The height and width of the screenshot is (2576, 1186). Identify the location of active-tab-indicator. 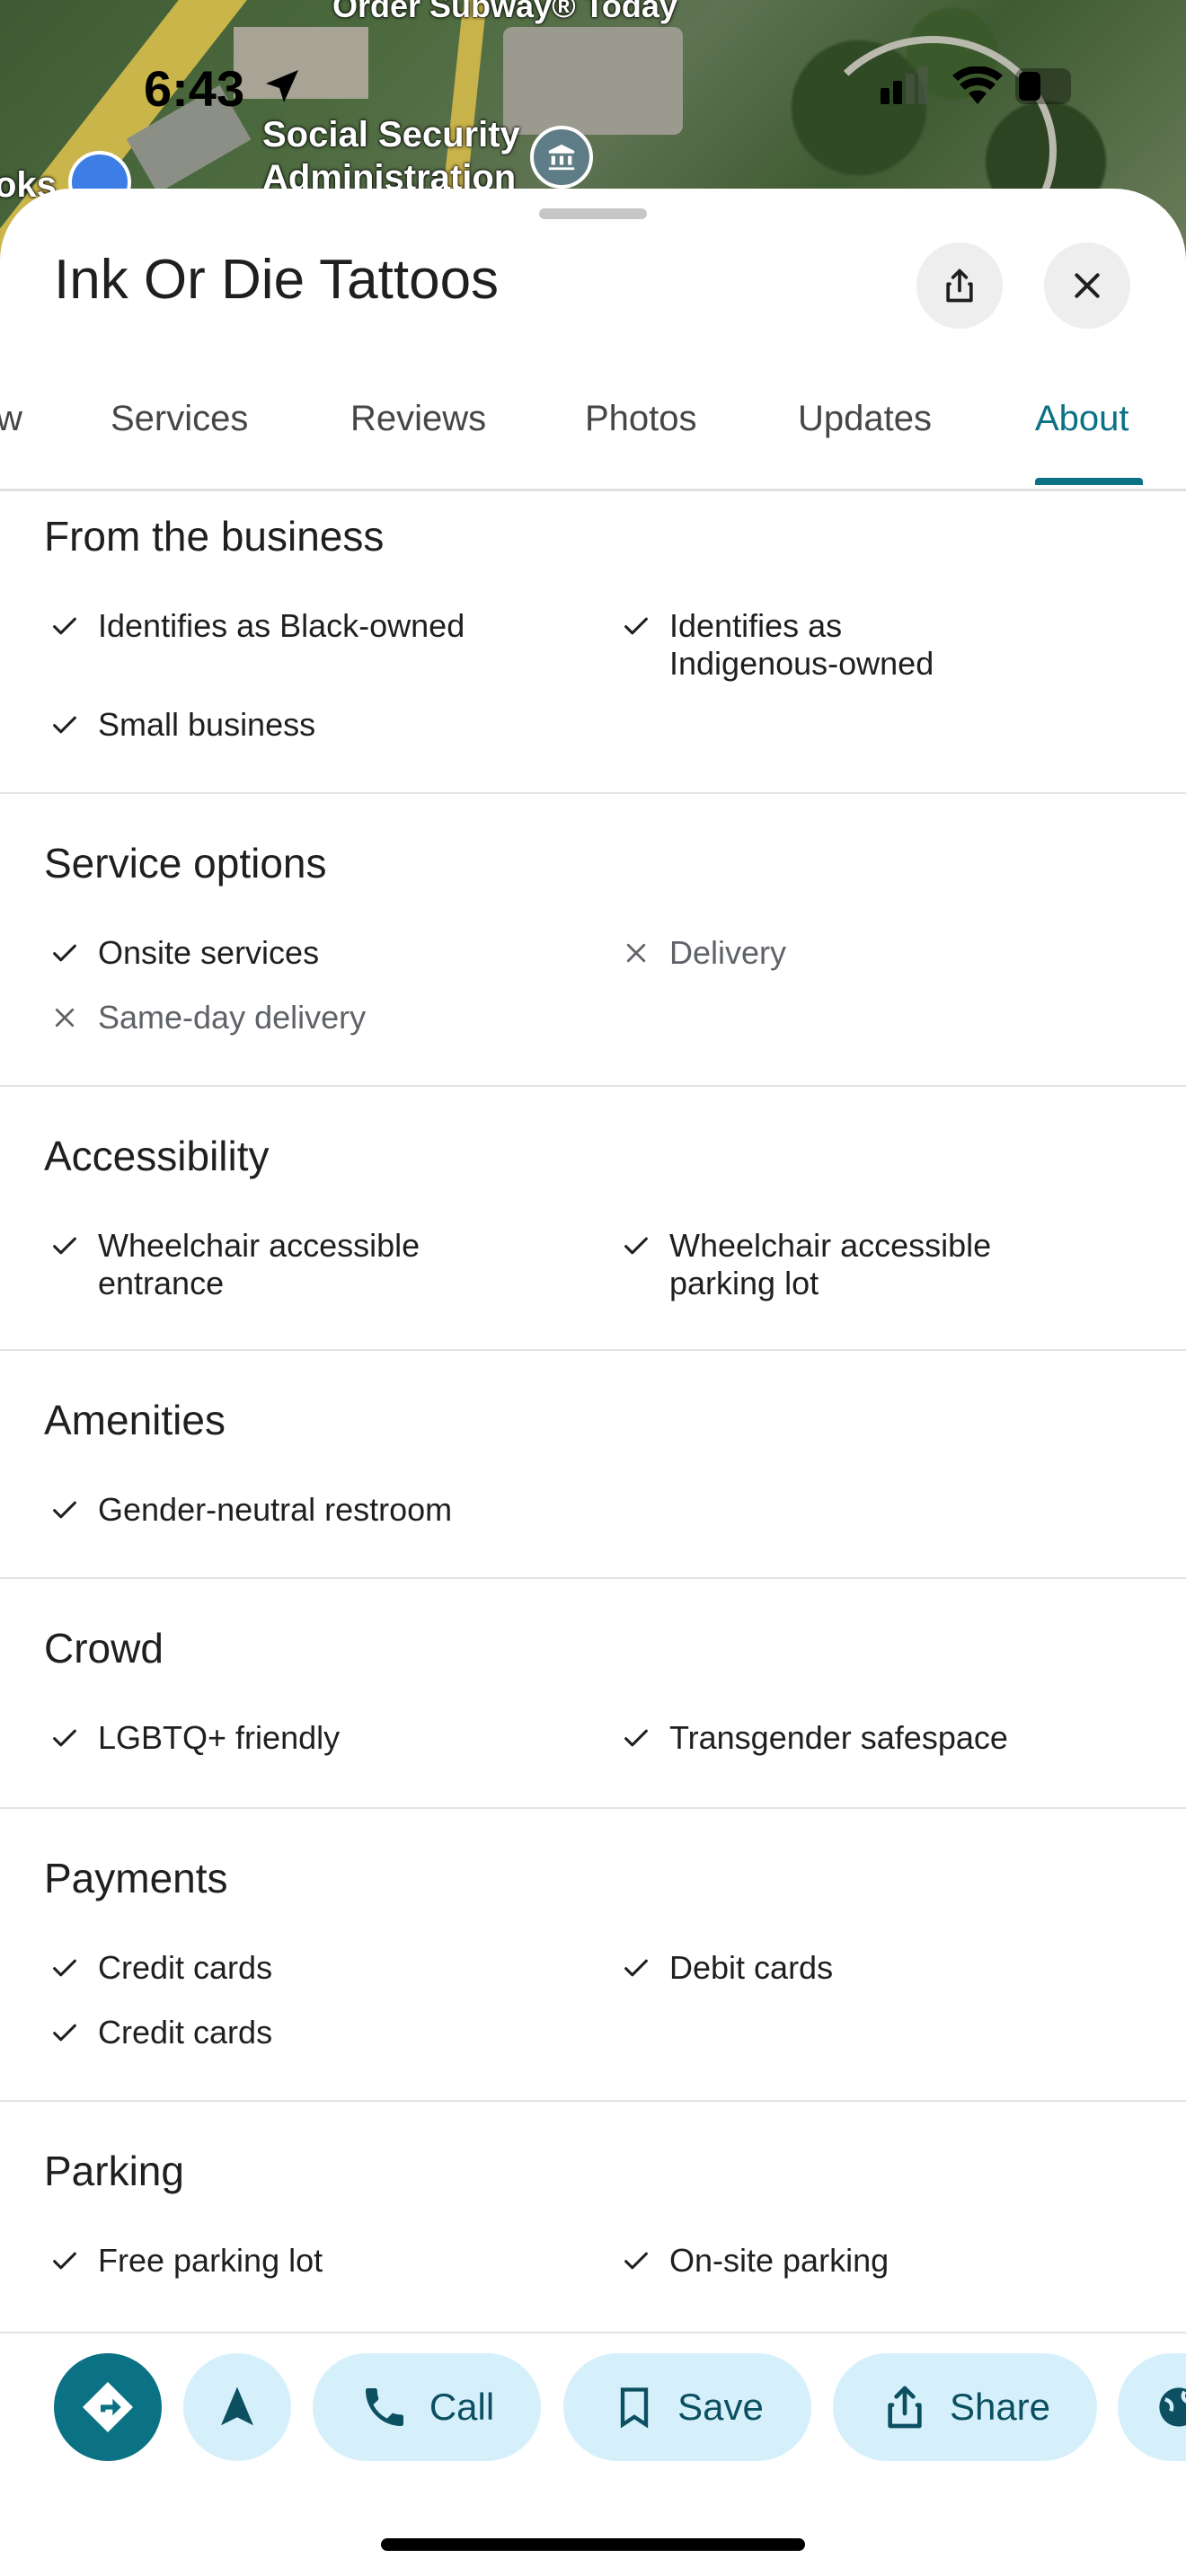
(1089, 481).